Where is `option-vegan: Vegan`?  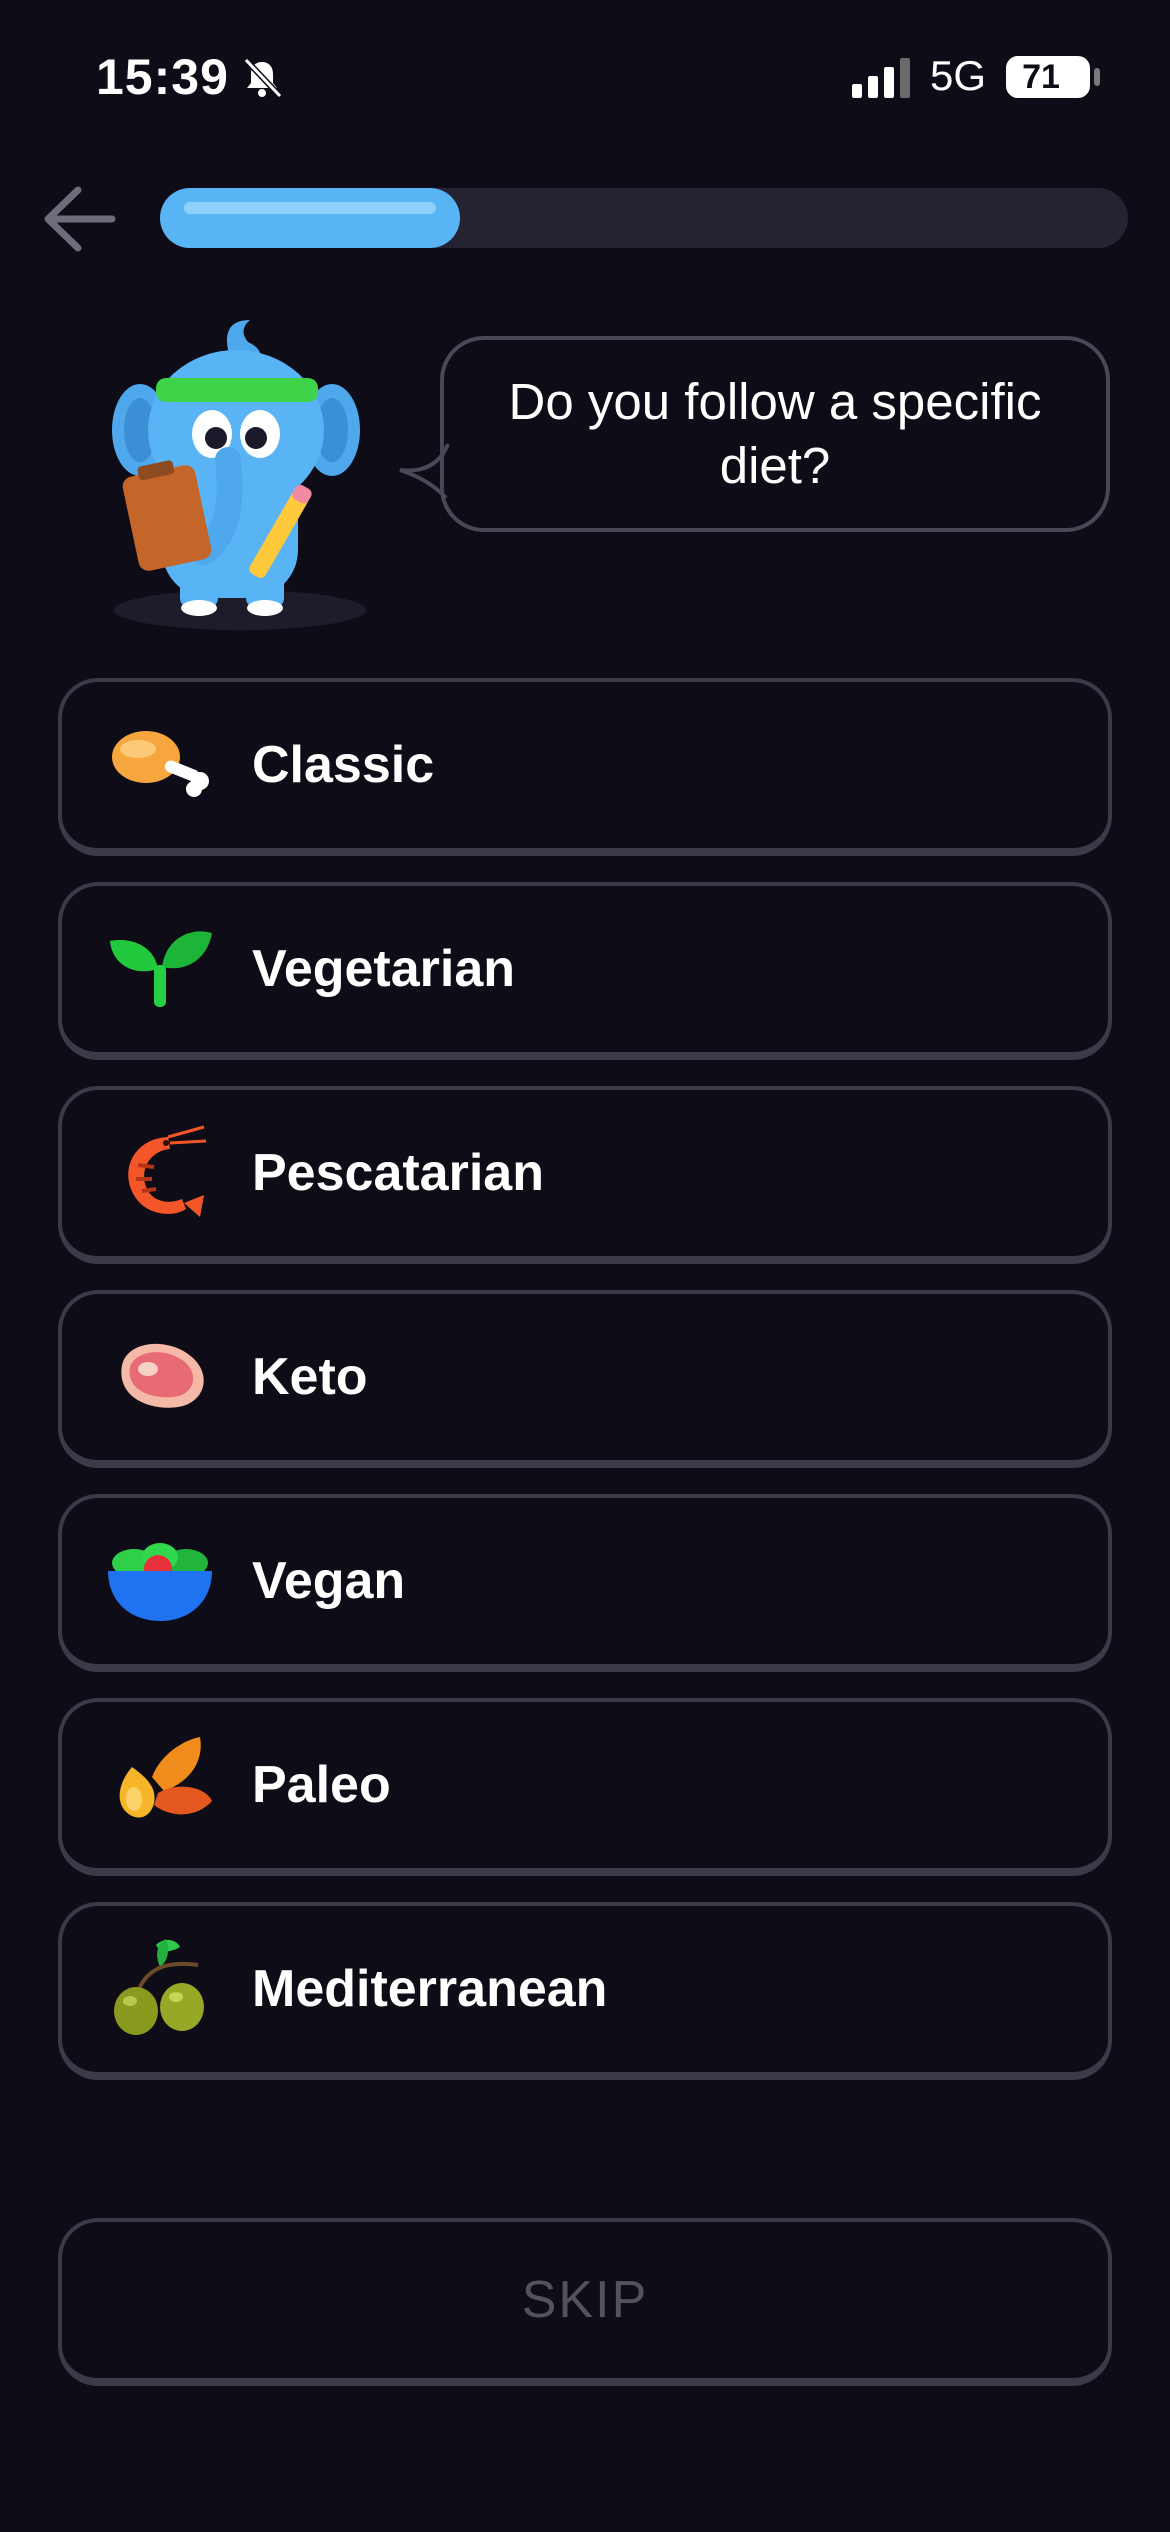 option-vegan: Vegan is located at coordinates (585, 1583).